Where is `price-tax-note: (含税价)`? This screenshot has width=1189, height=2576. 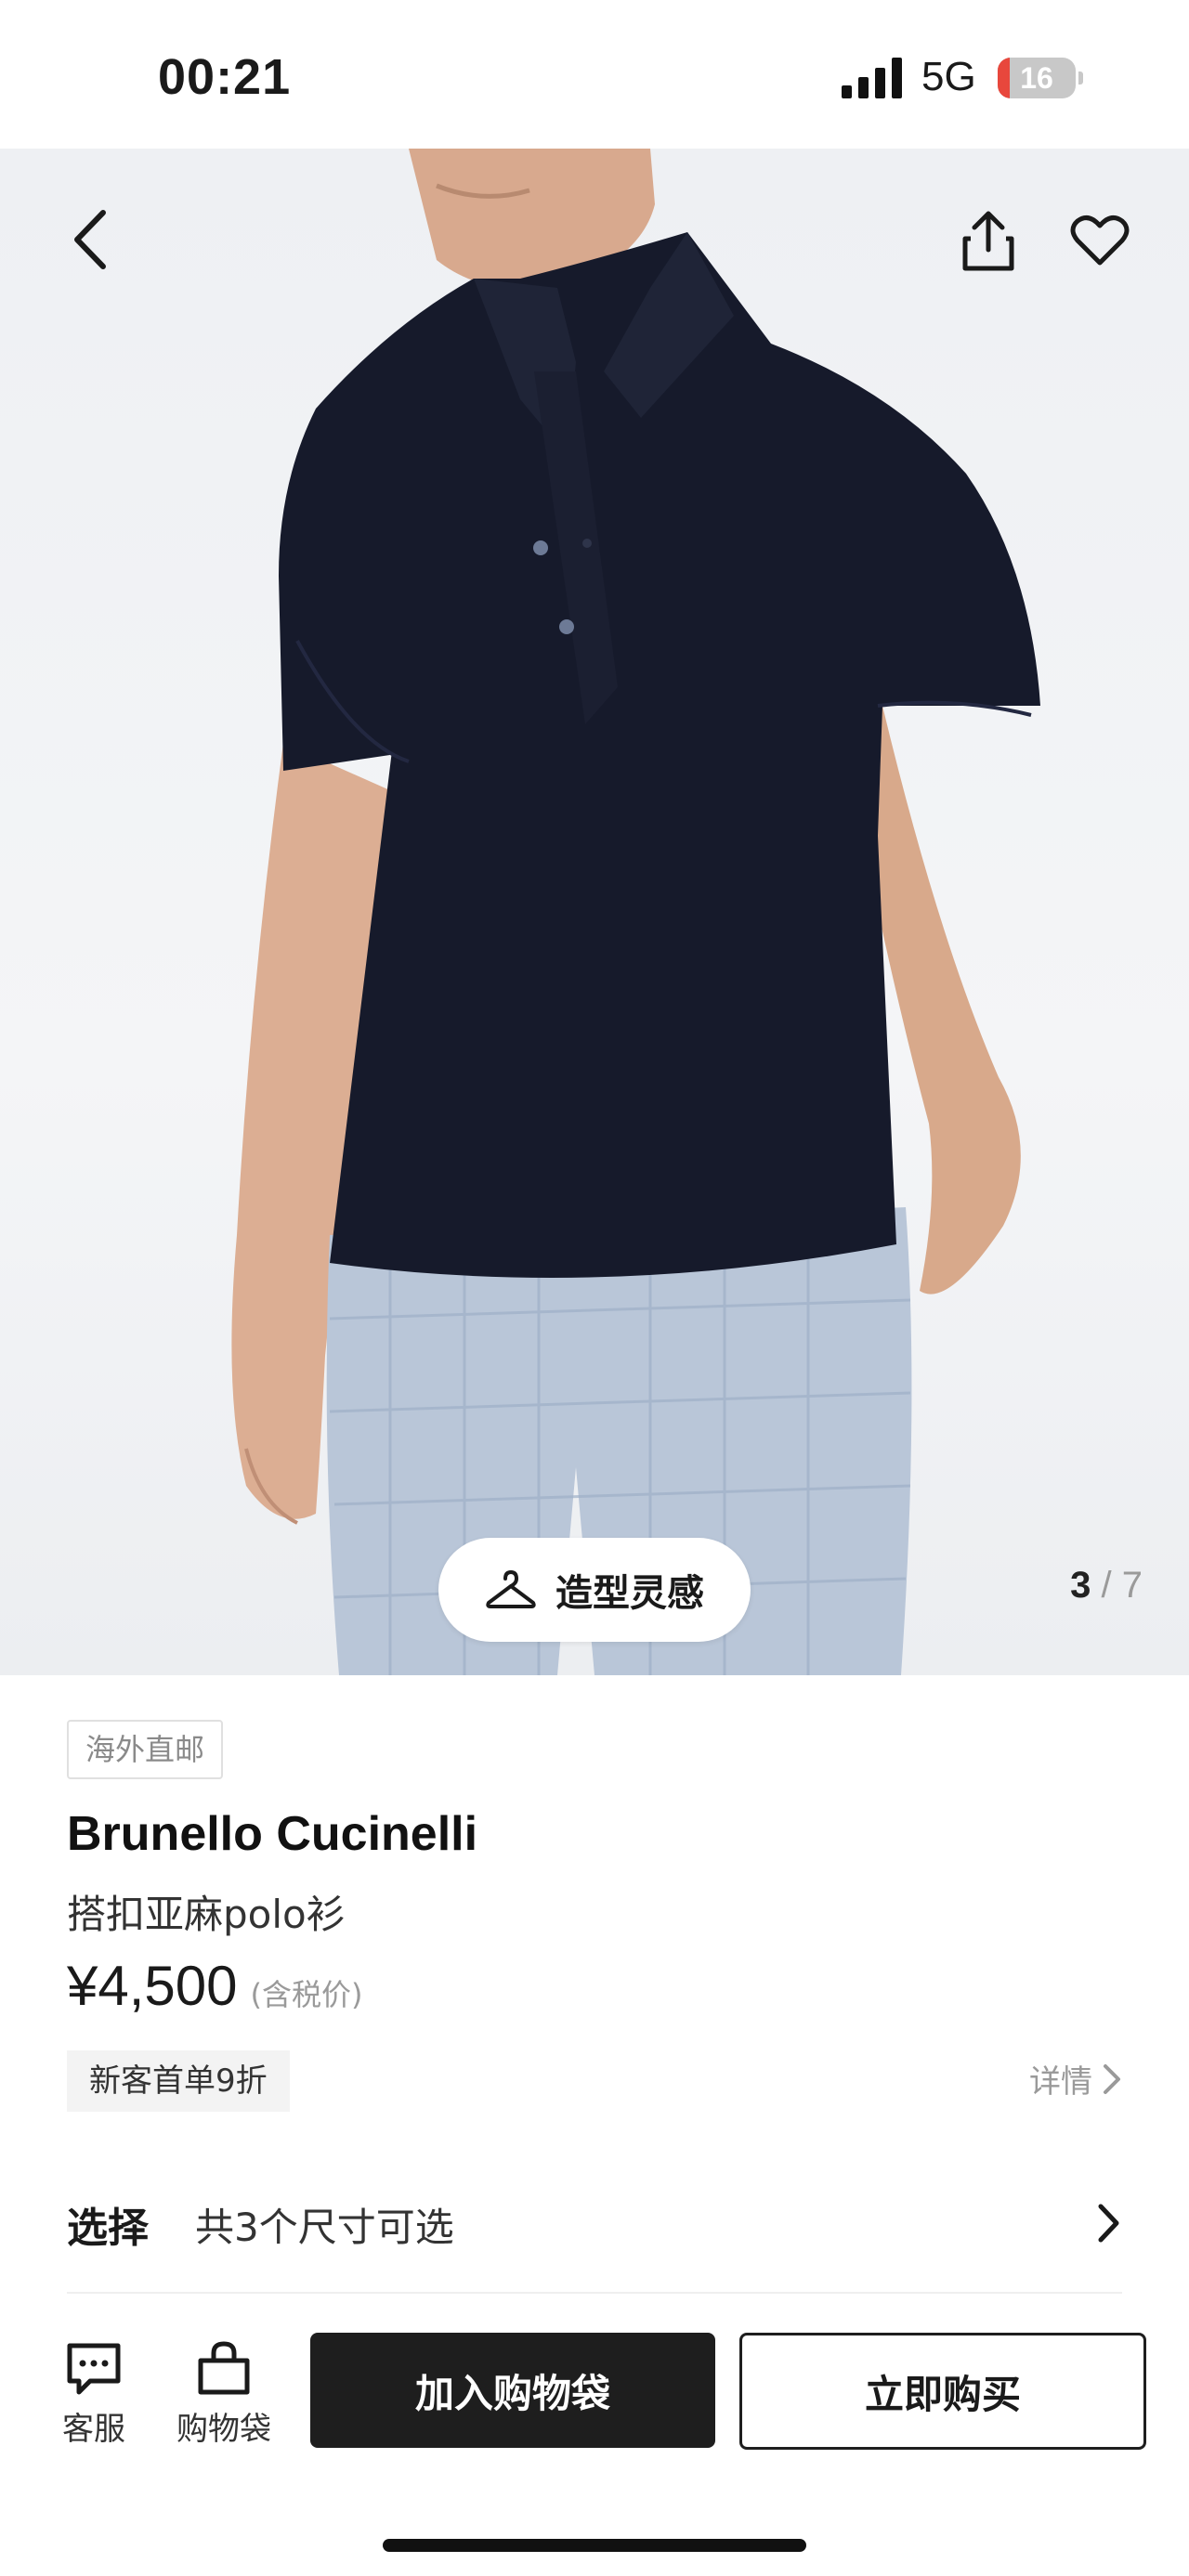
price-tax-note: (含税价) is located at coordinates (307, 1994).